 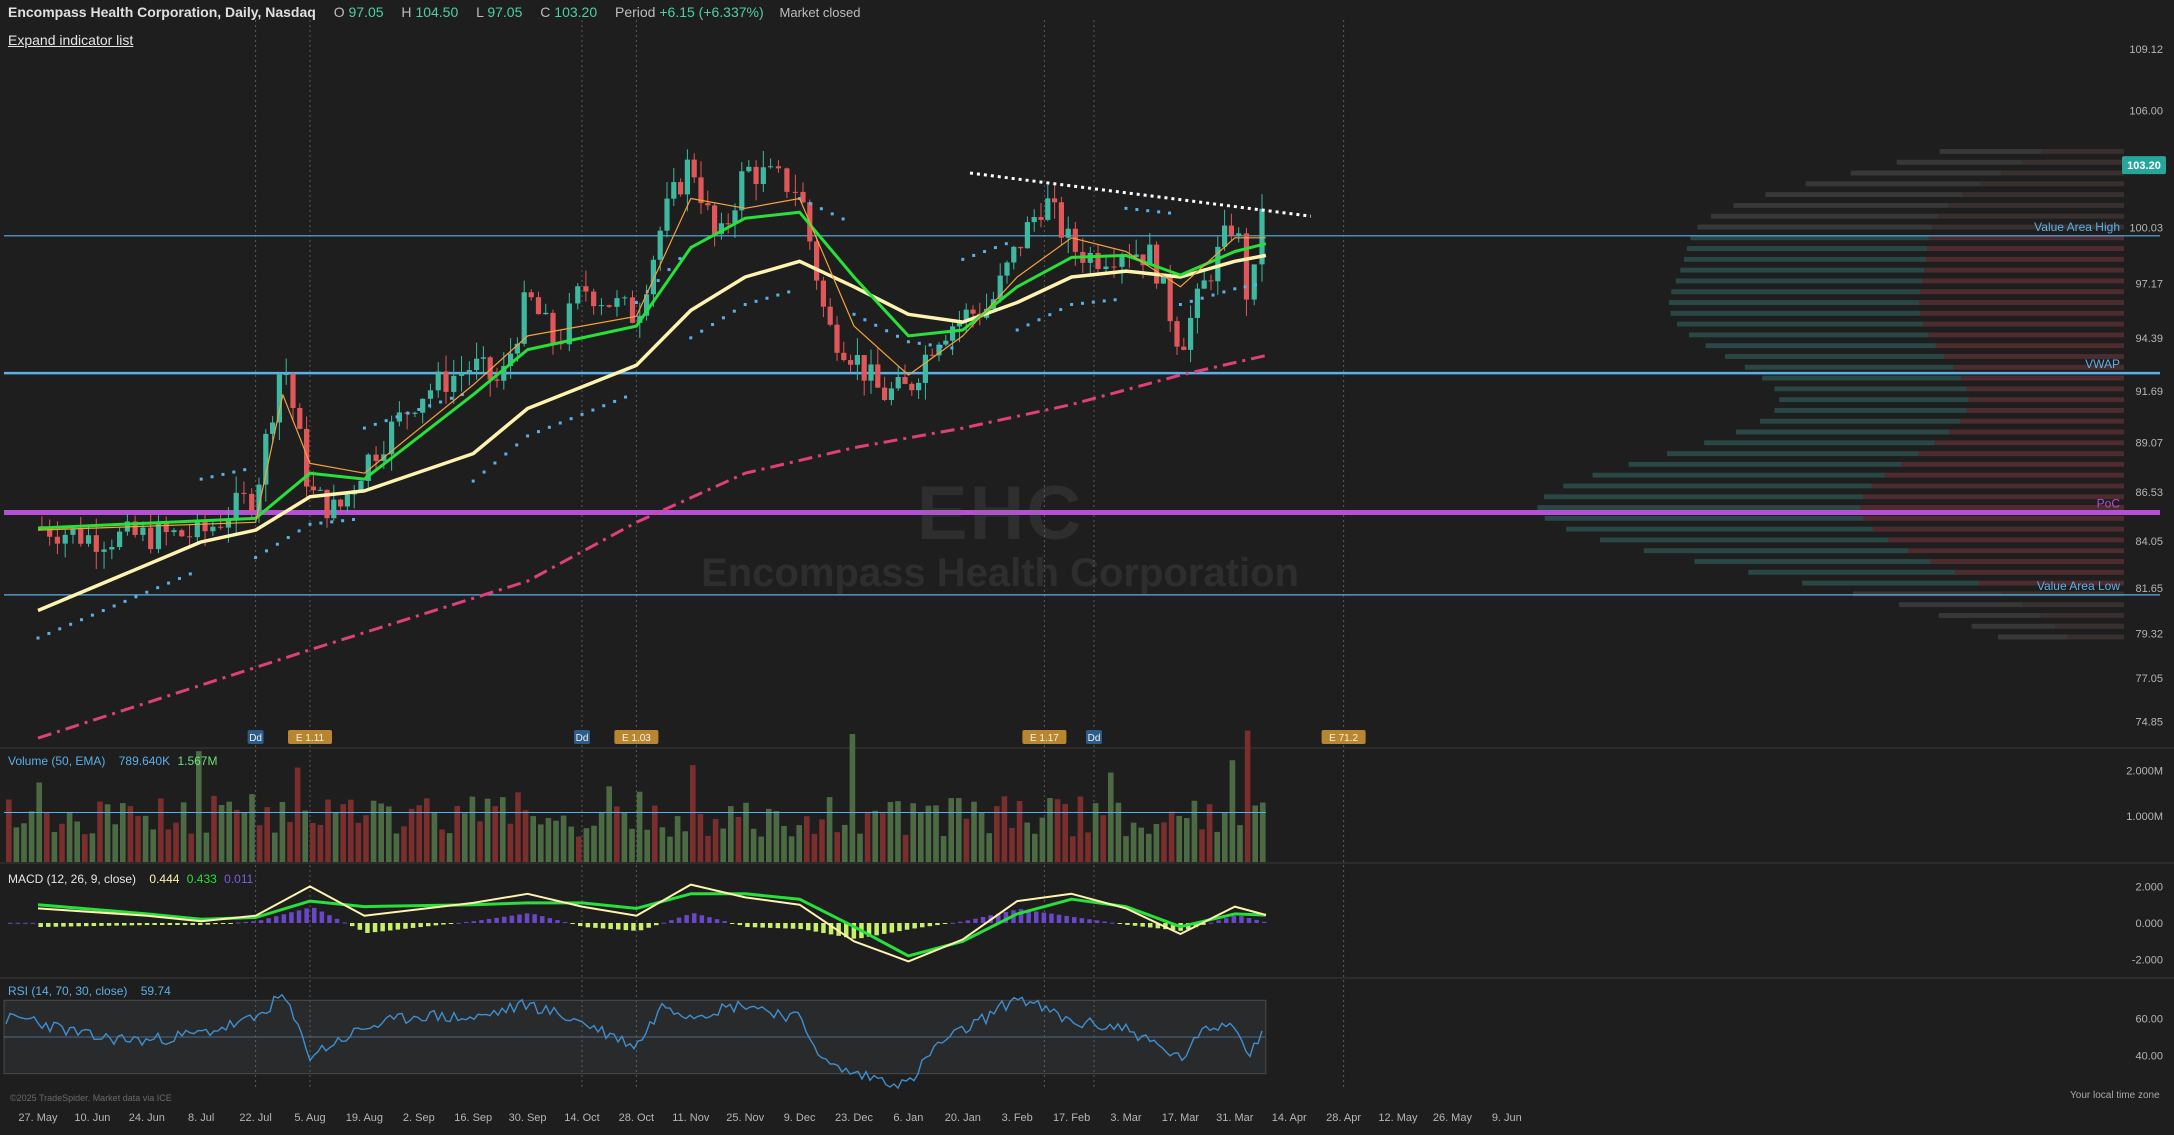 What do you see at coordinates (2146, 50) in the screenshot?
I see `price-axis-tick: 109.12` at bounding box center [2146, 50].